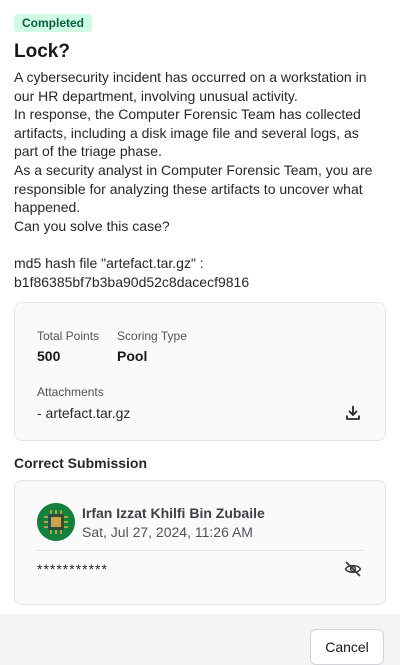  Describe the element at coordinates (200, 551) in the screenshot. I see `divider` at that location.